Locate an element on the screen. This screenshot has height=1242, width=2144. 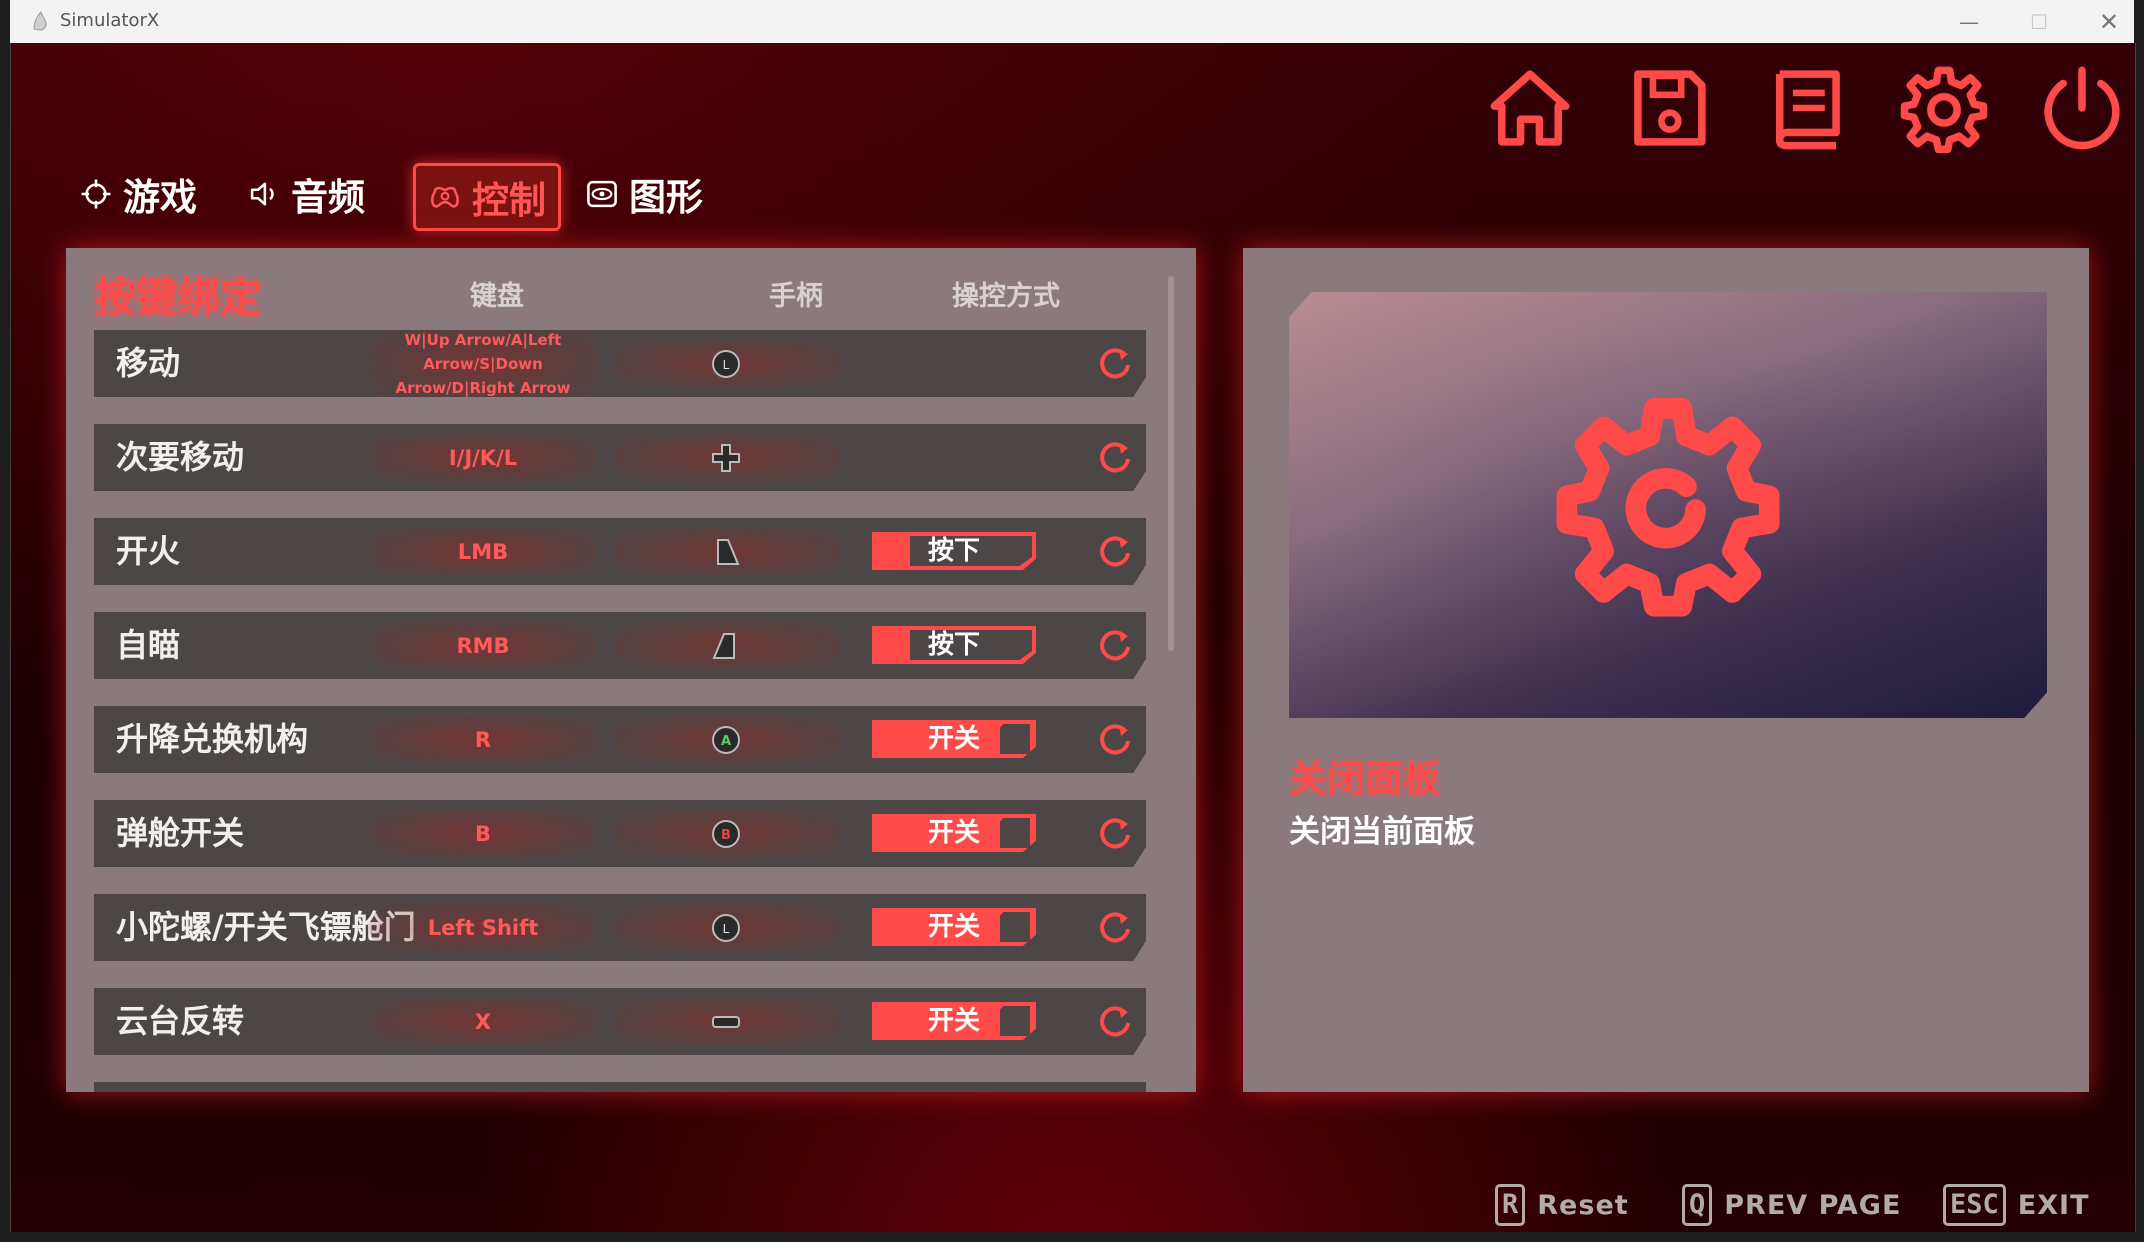
tab-game: 游戏 is located at coordinates (138, 194).